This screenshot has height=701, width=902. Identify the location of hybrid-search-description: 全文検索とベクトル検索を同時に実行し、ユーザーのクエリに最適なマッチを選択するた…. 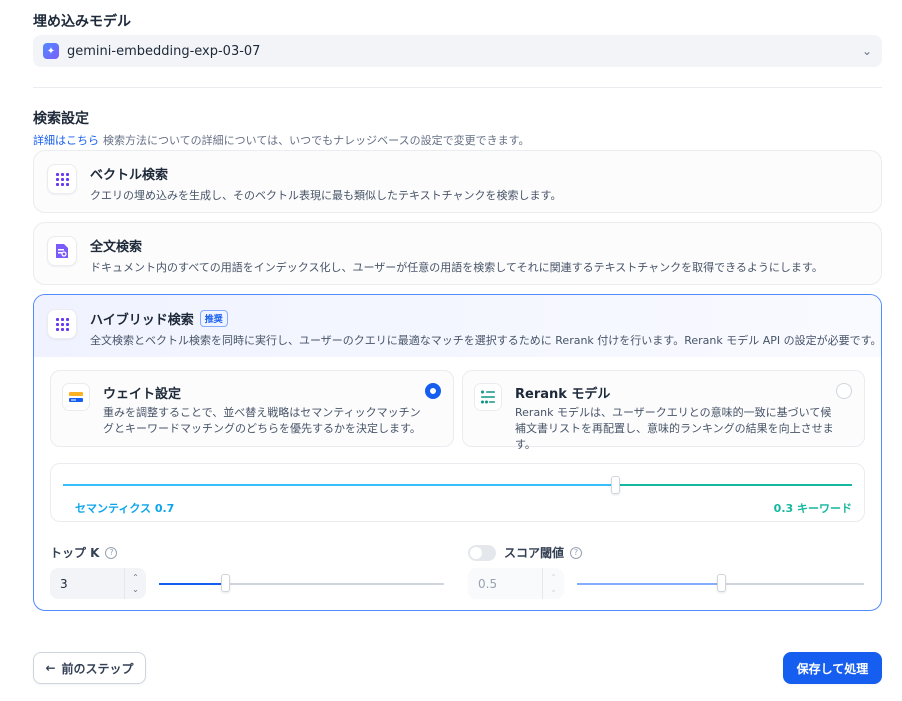
(486, 340).